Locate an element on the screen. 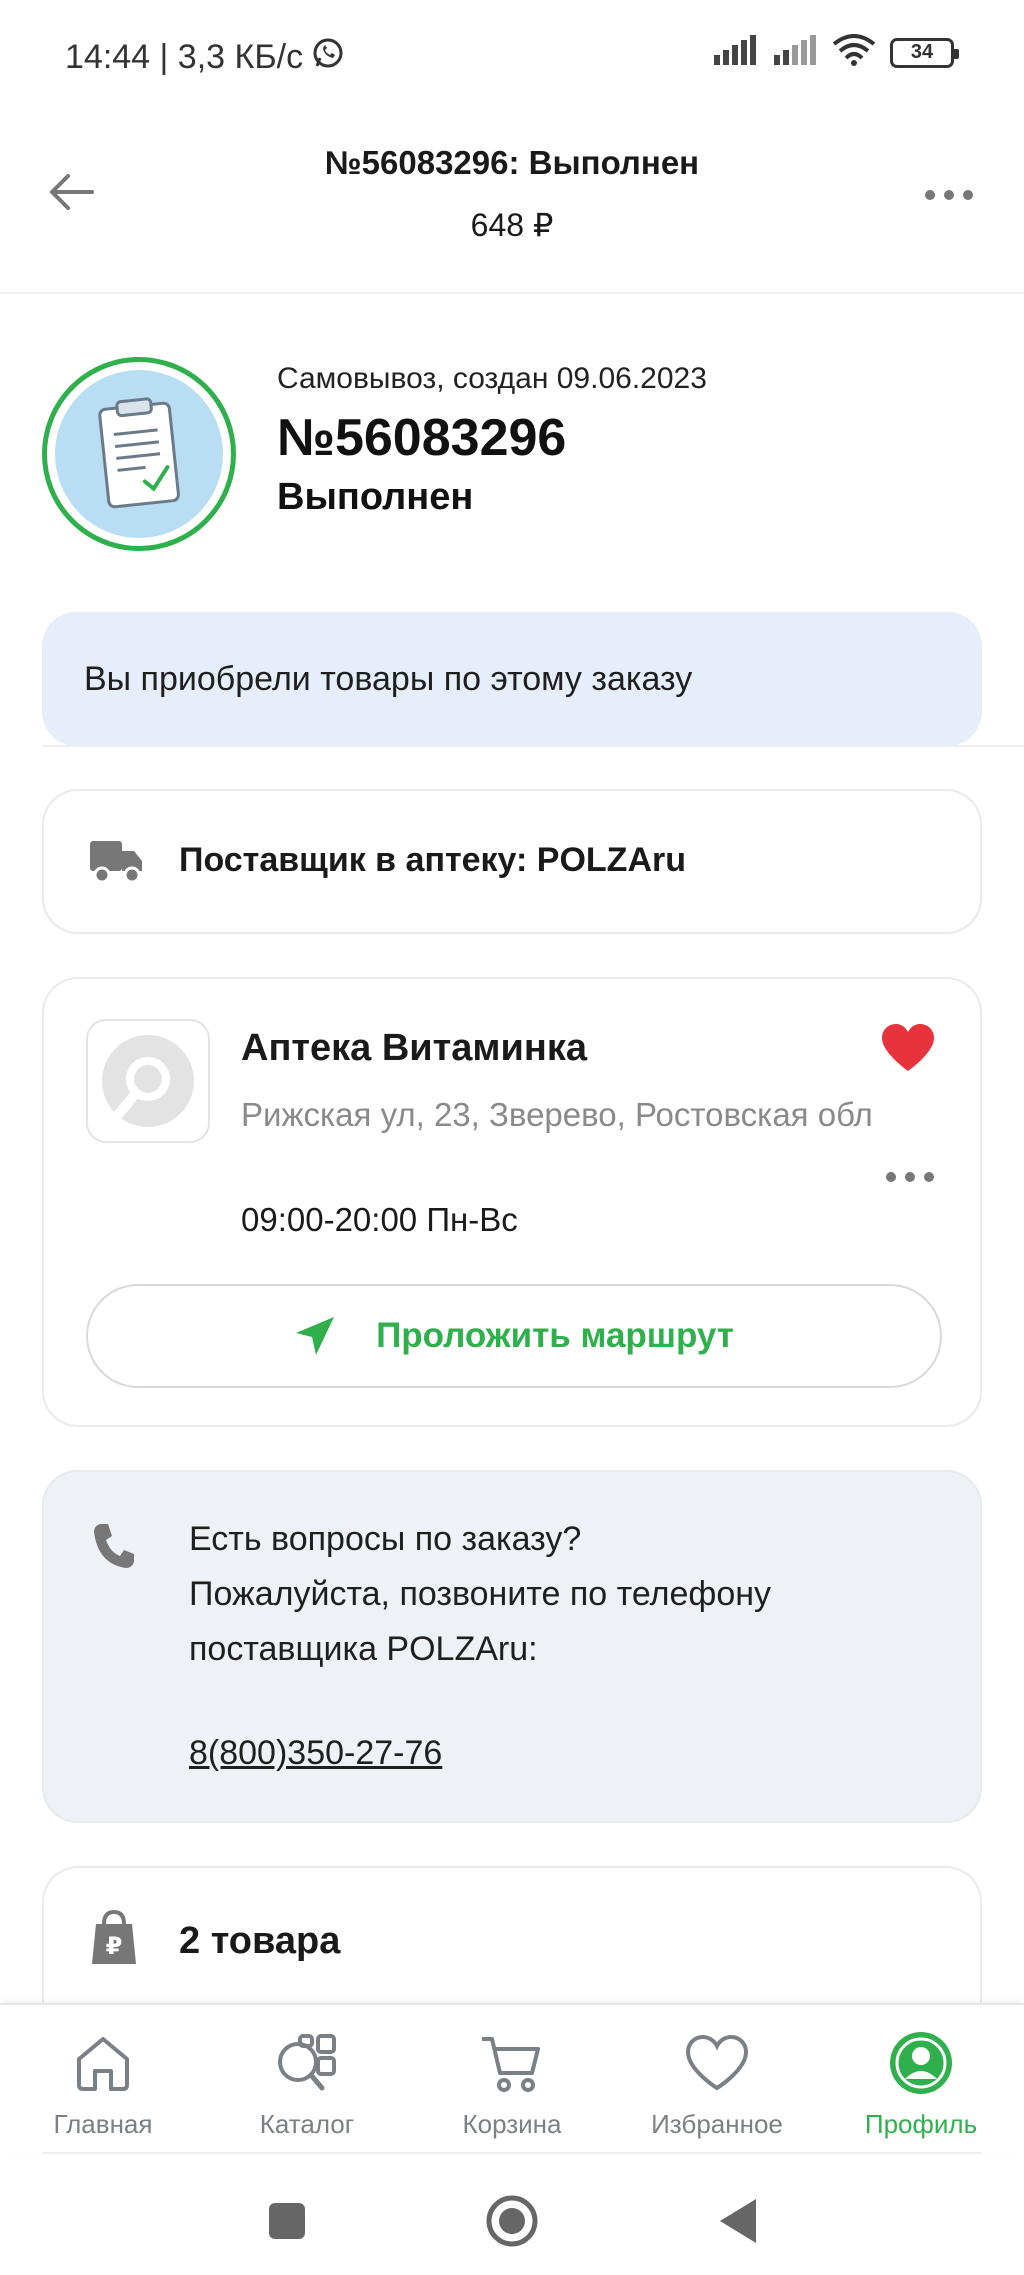 Image resolution: width=1024 pixels, height=2275 pixels. heart-icon is located at coordinates (908, 1047).